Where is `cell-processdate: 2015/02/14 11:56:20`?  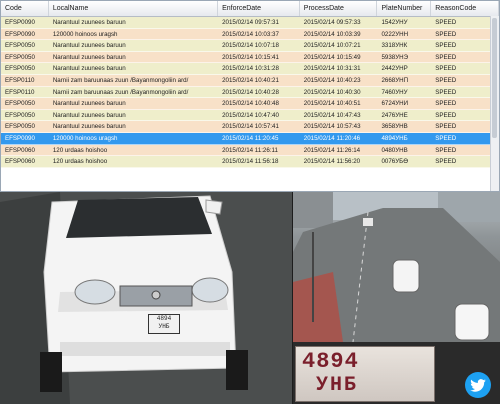
cell-processdate: 2015/02/14 11:56:20 is located at coordinates (332, 162).